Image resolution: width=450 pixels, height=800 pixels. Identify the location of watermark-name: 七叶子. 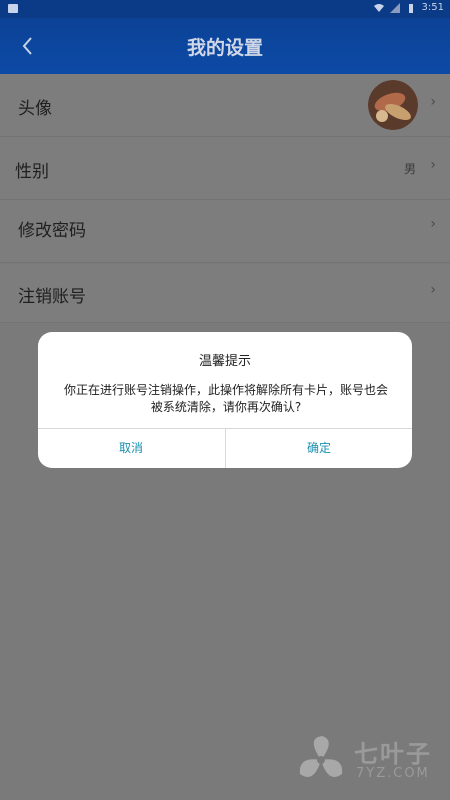
(393, 754).